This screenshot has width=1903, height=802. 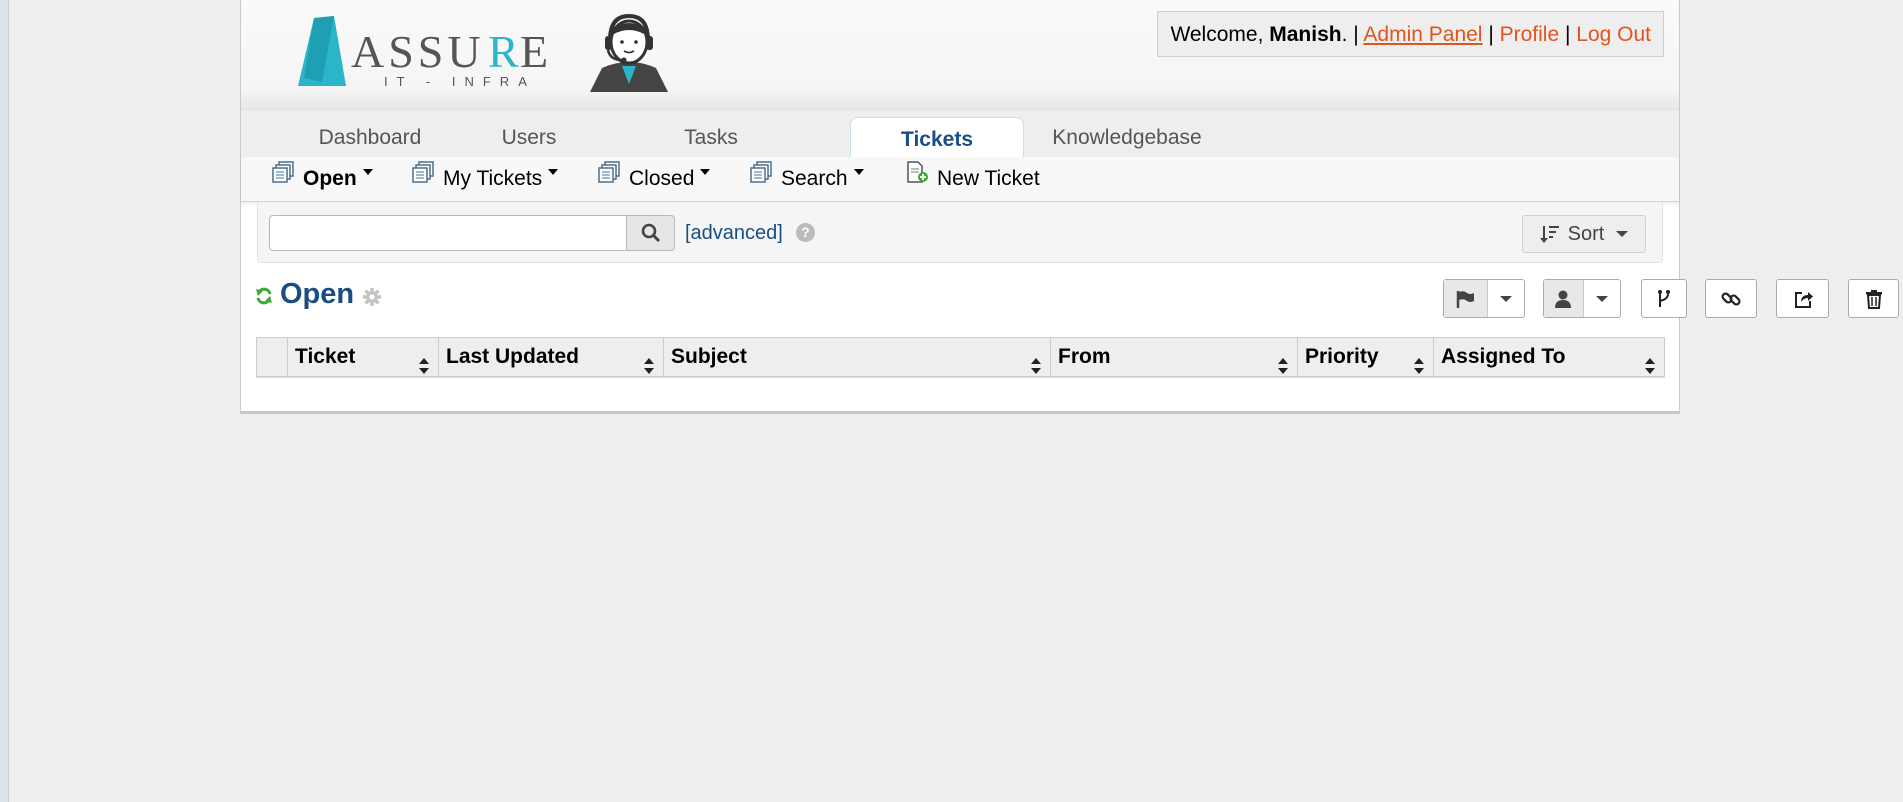 I want to click on sort-button: Sort, so click(x=1584, y=234).